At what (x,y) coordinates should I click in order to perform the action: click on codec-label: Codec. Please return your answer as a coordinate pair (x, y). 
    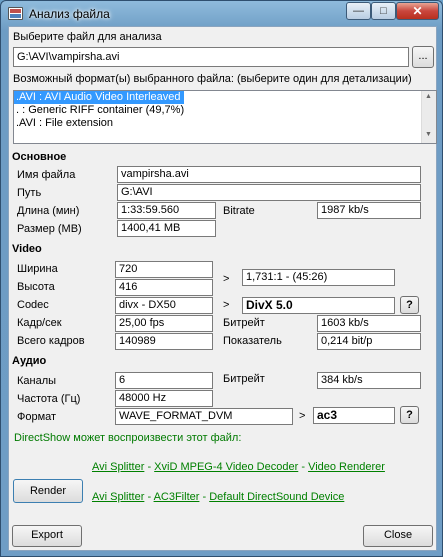
    Looking at the image, I should click on (33, 305).